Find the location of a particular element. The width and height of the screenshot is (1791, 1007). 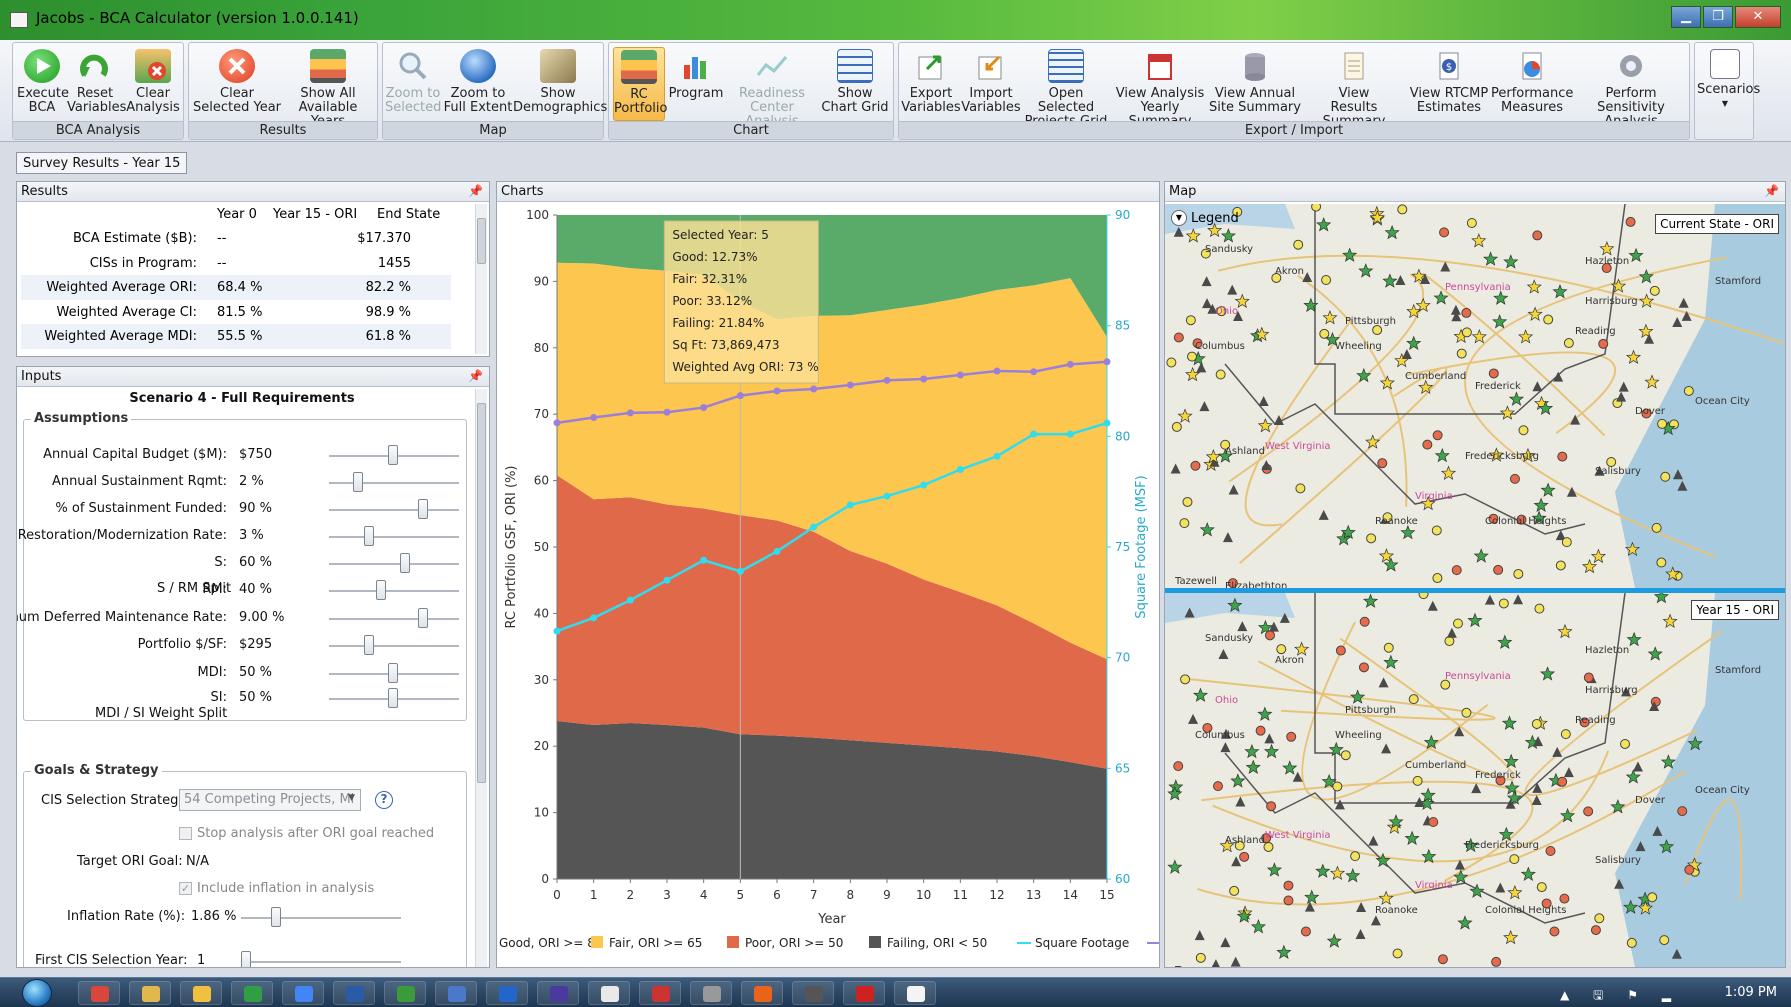

zoom-to-selected-button: Zoom to Selected is located at coordinates (413, 84).